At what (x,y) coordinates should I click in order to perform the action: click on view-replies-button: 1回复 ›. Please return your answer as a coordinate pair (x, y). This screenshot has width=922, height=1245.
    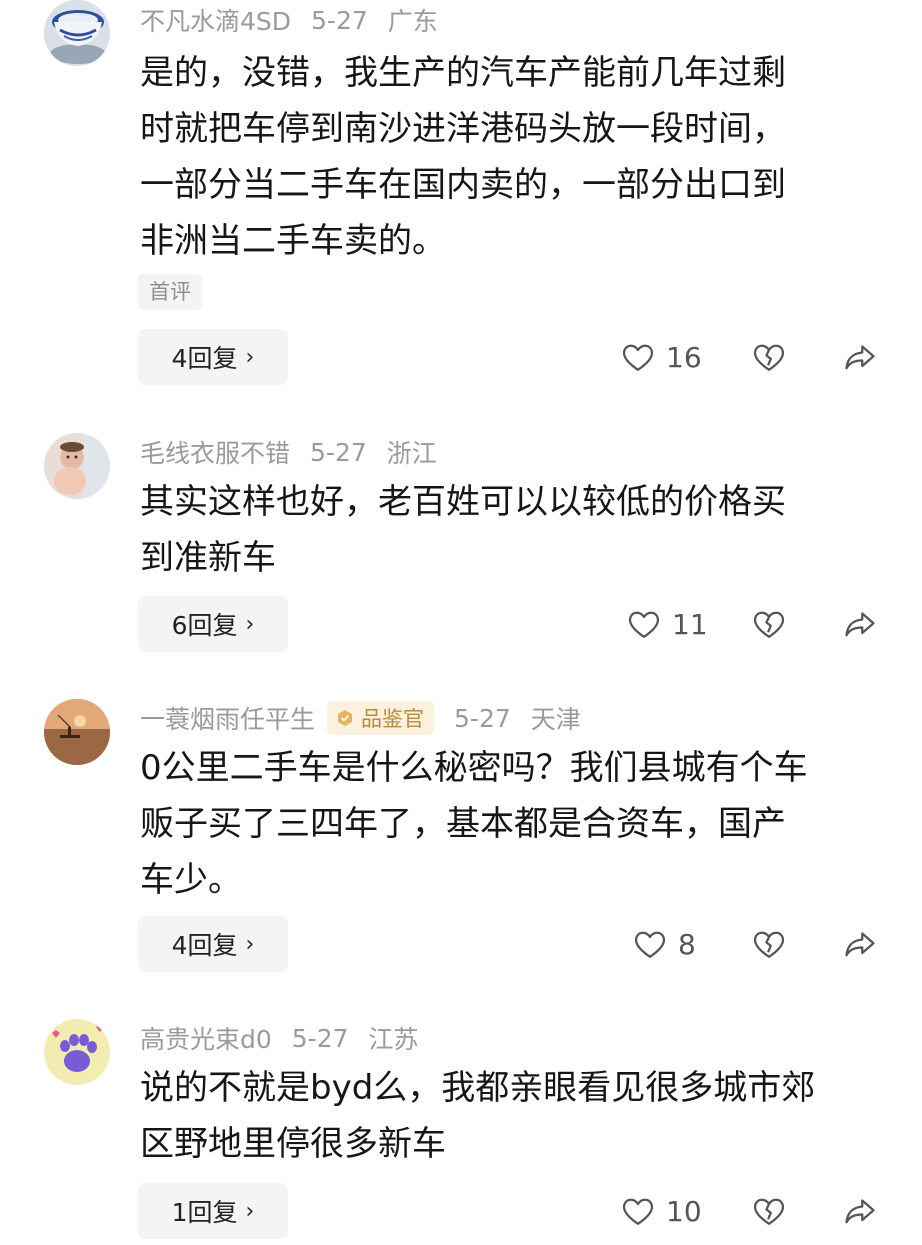
    Looking at the image, I should click on (213, 1211).